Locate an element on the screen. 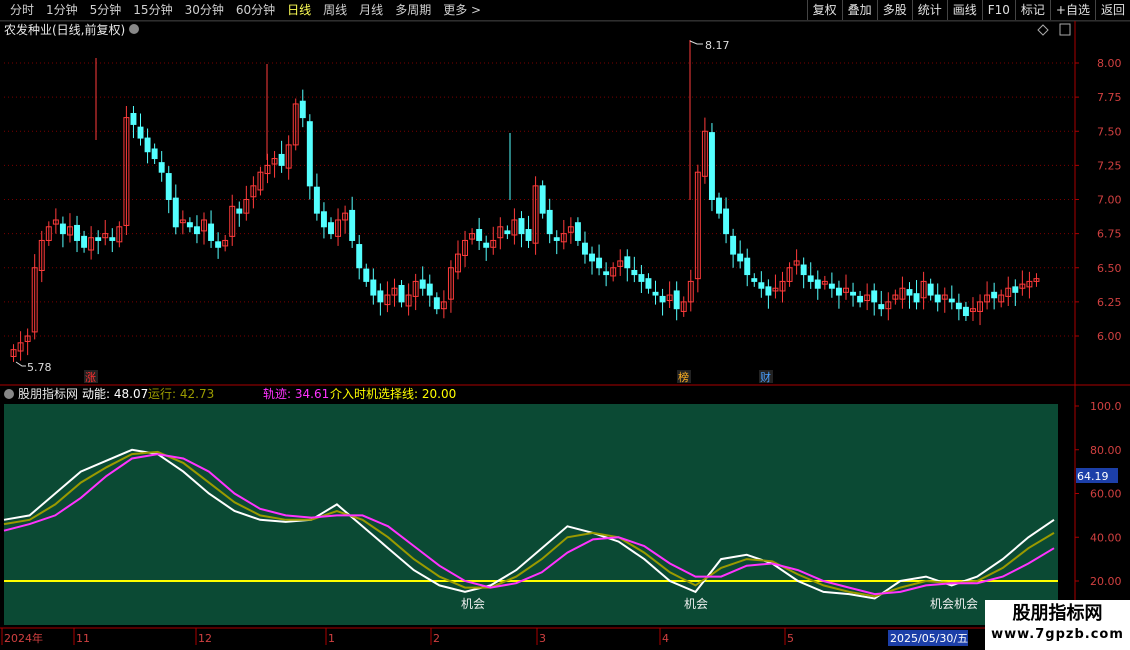 This screenshot has width=1130, height=650. event-marker-0: 涨 is located at coordinates (90, 377).